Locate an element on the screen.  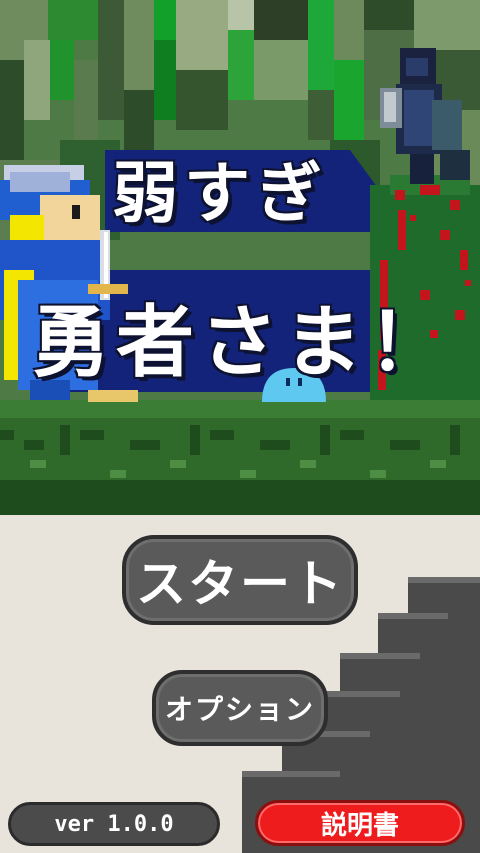
manual-button: 説明書 is located at coordinates (360, 823).